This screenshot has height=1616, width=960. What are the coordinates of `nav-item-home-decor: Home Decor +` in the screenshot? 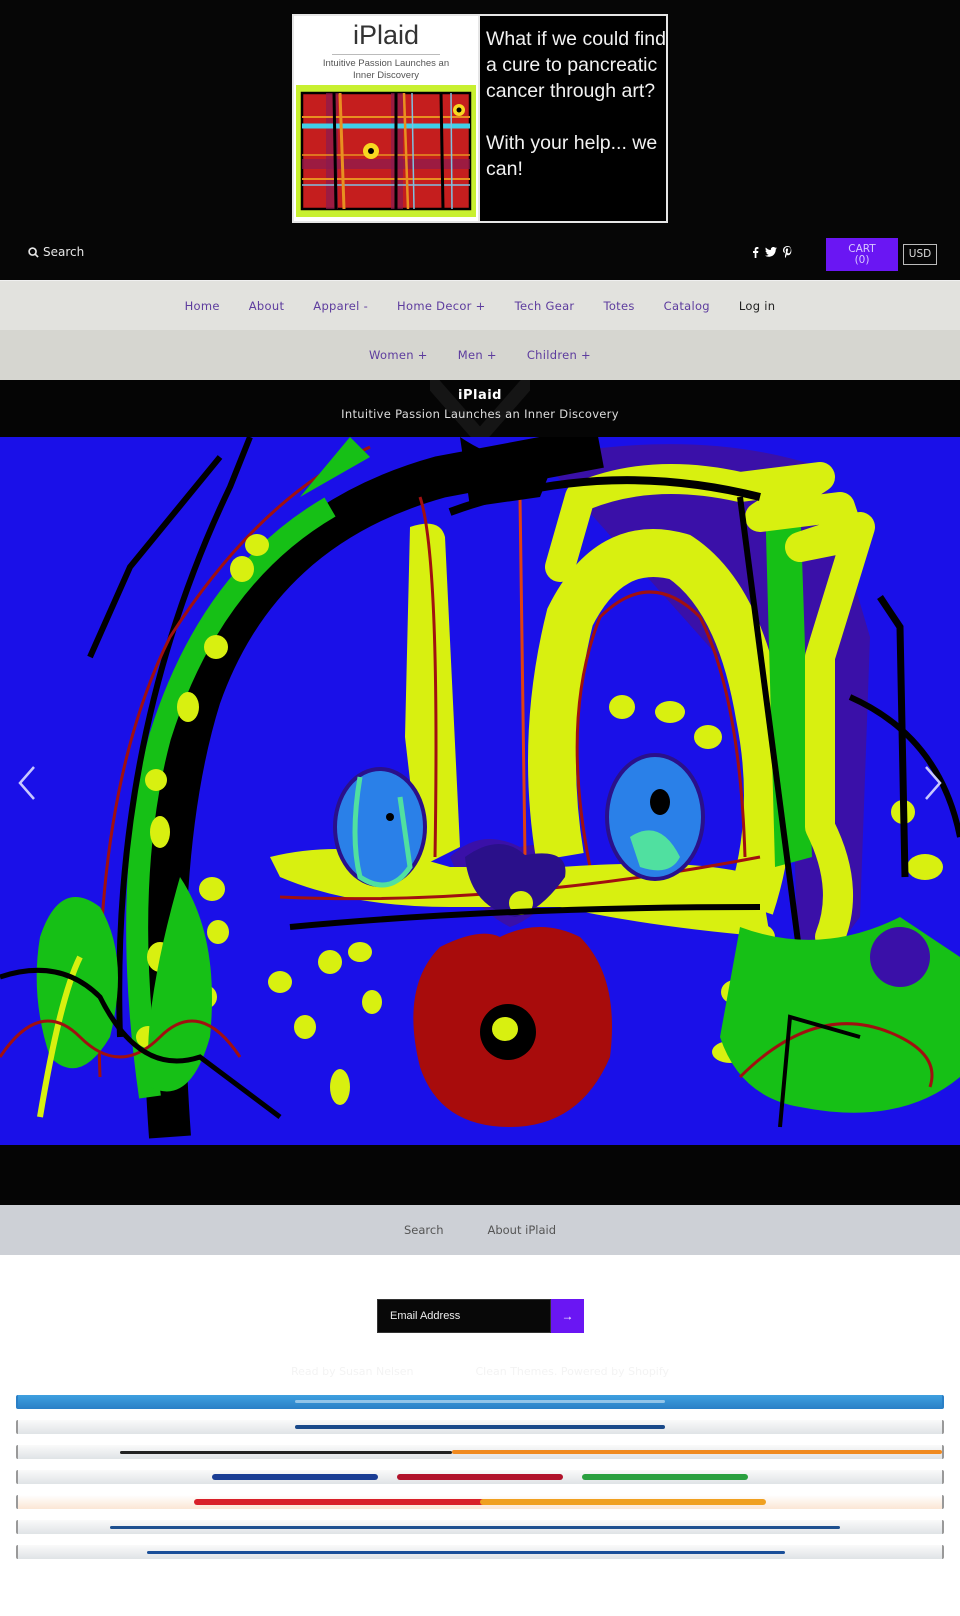 It's located at (441, 306).